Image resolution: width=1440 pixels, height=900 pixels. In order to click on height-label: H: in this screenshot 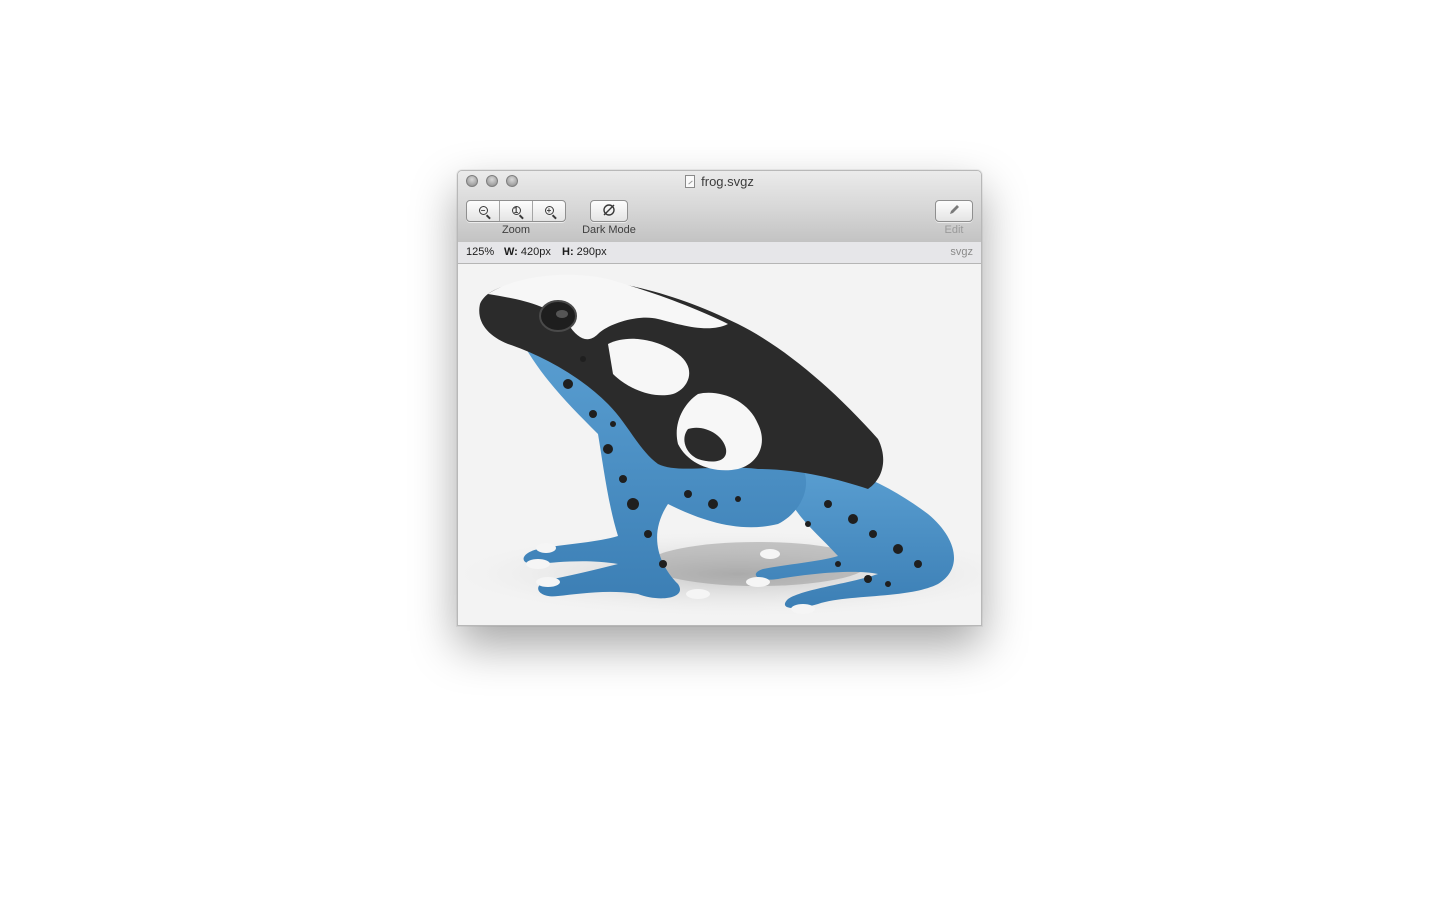, I will do `click(568, 252)`.